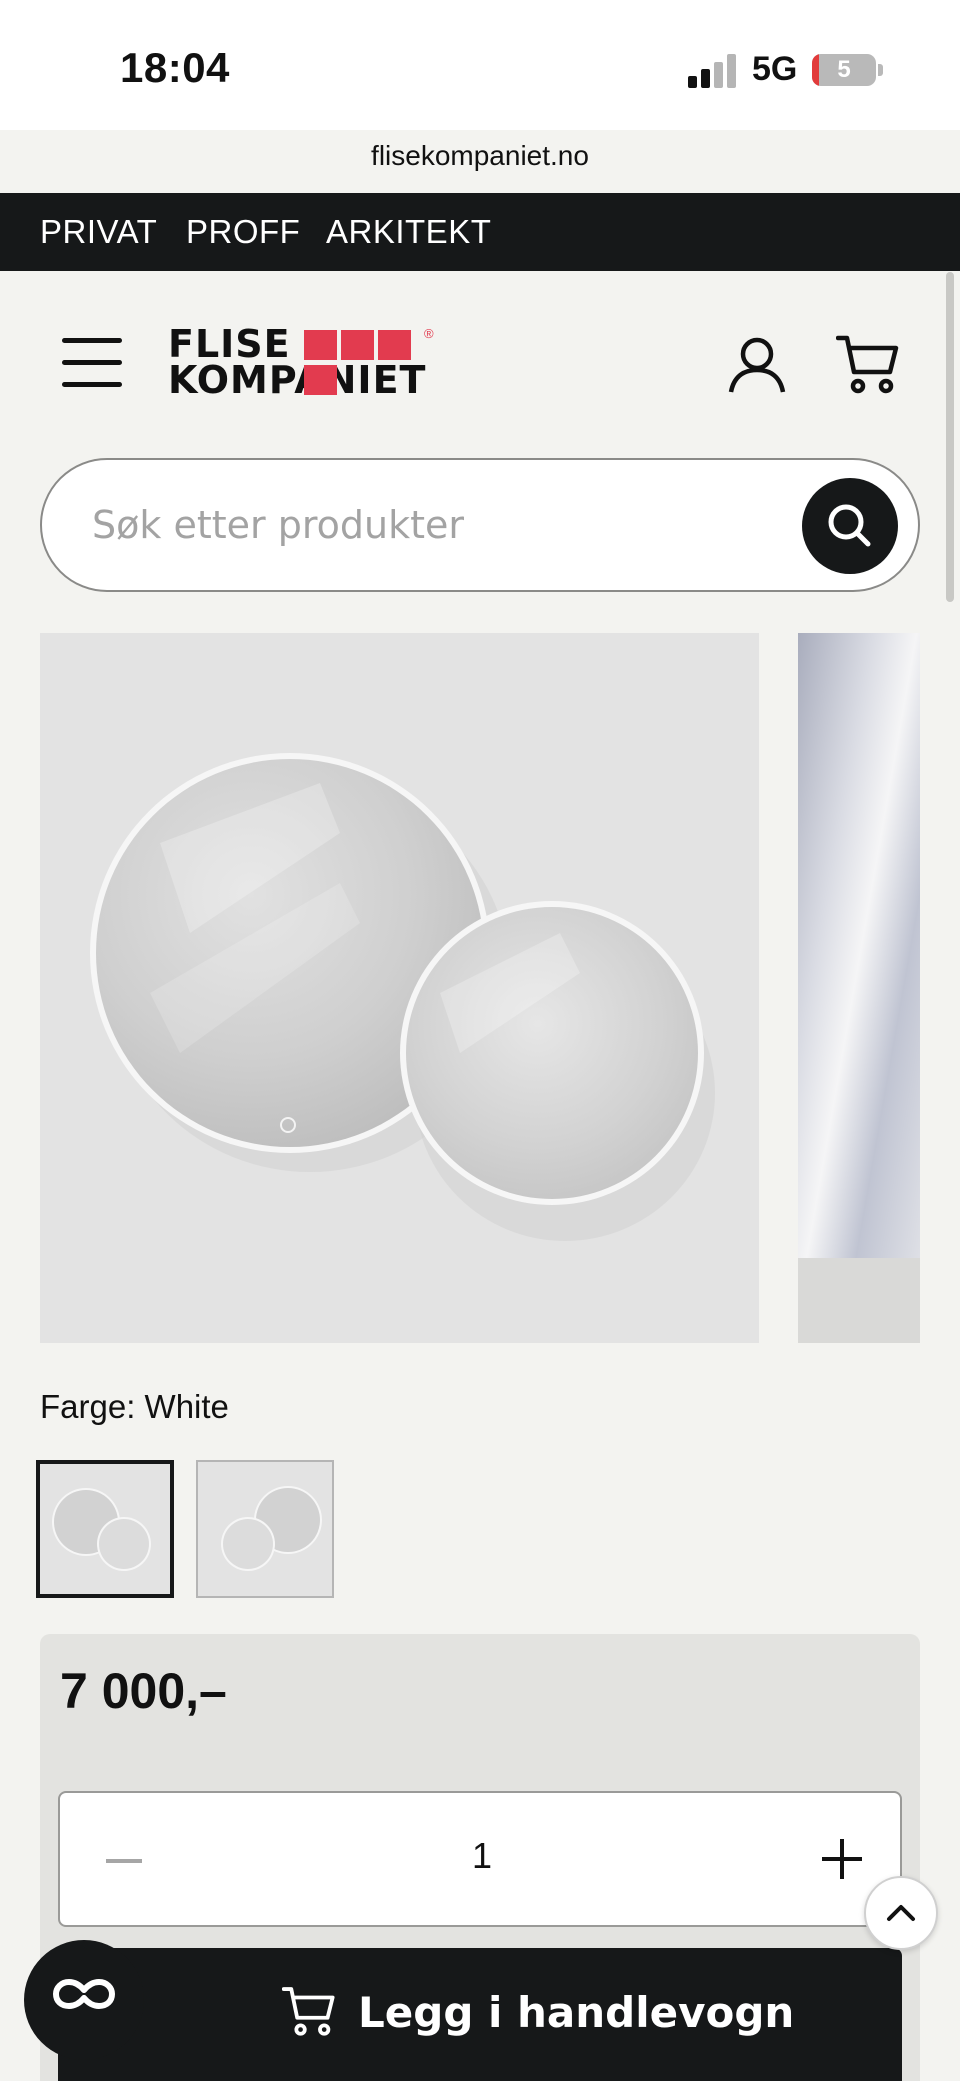 This screenshot has height=2081, width=960. What do you see at coordinates (880, 70) in the screenshot?
I see `battery-tip` at bounding box center [880, 70].